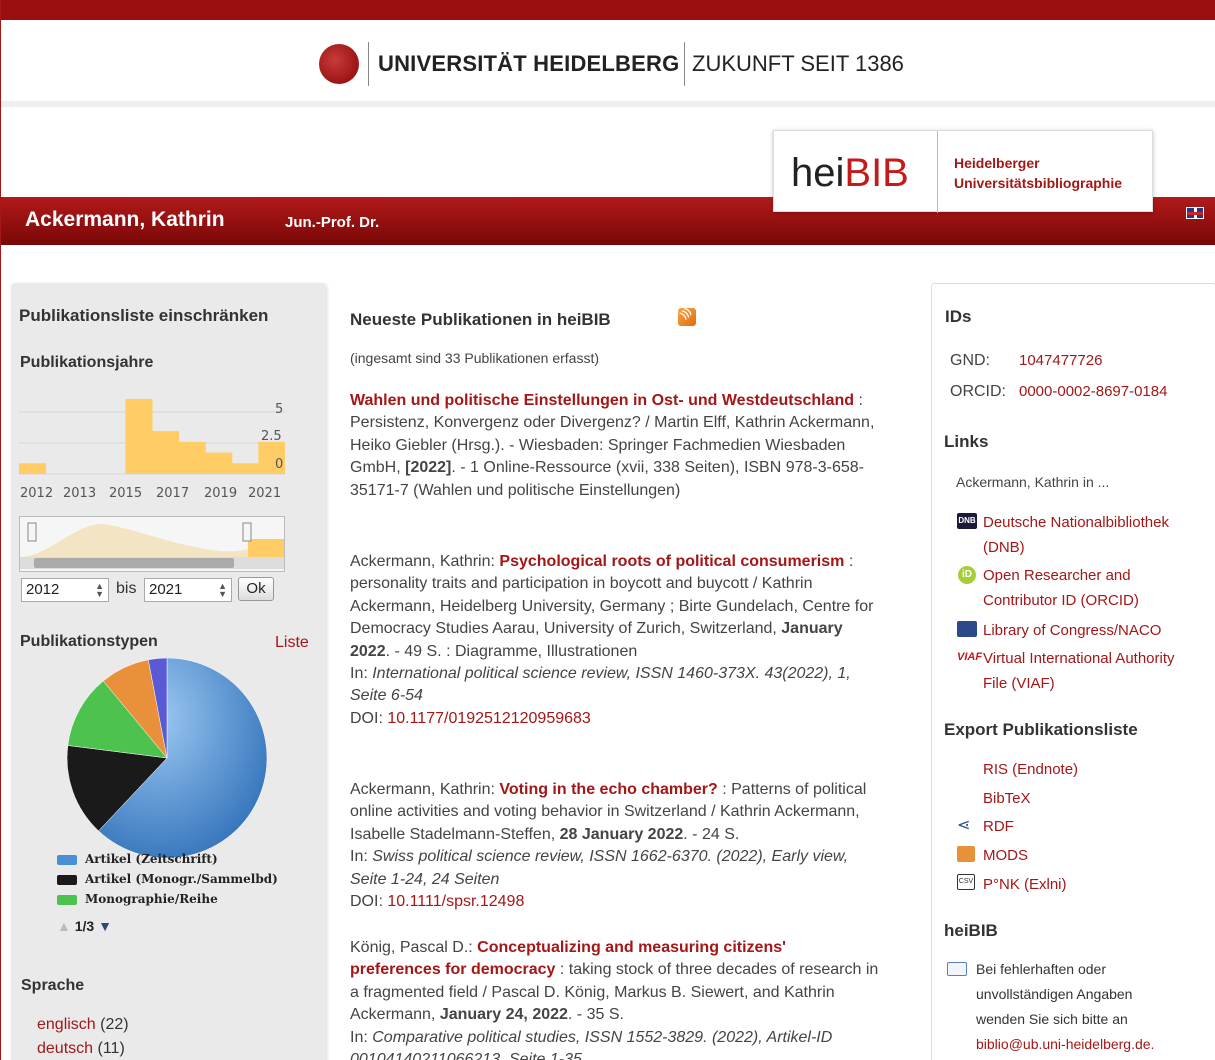  Describe the element at coordinates (173, 493) in the screenshot. I see `x-tick: 2017` at that location.